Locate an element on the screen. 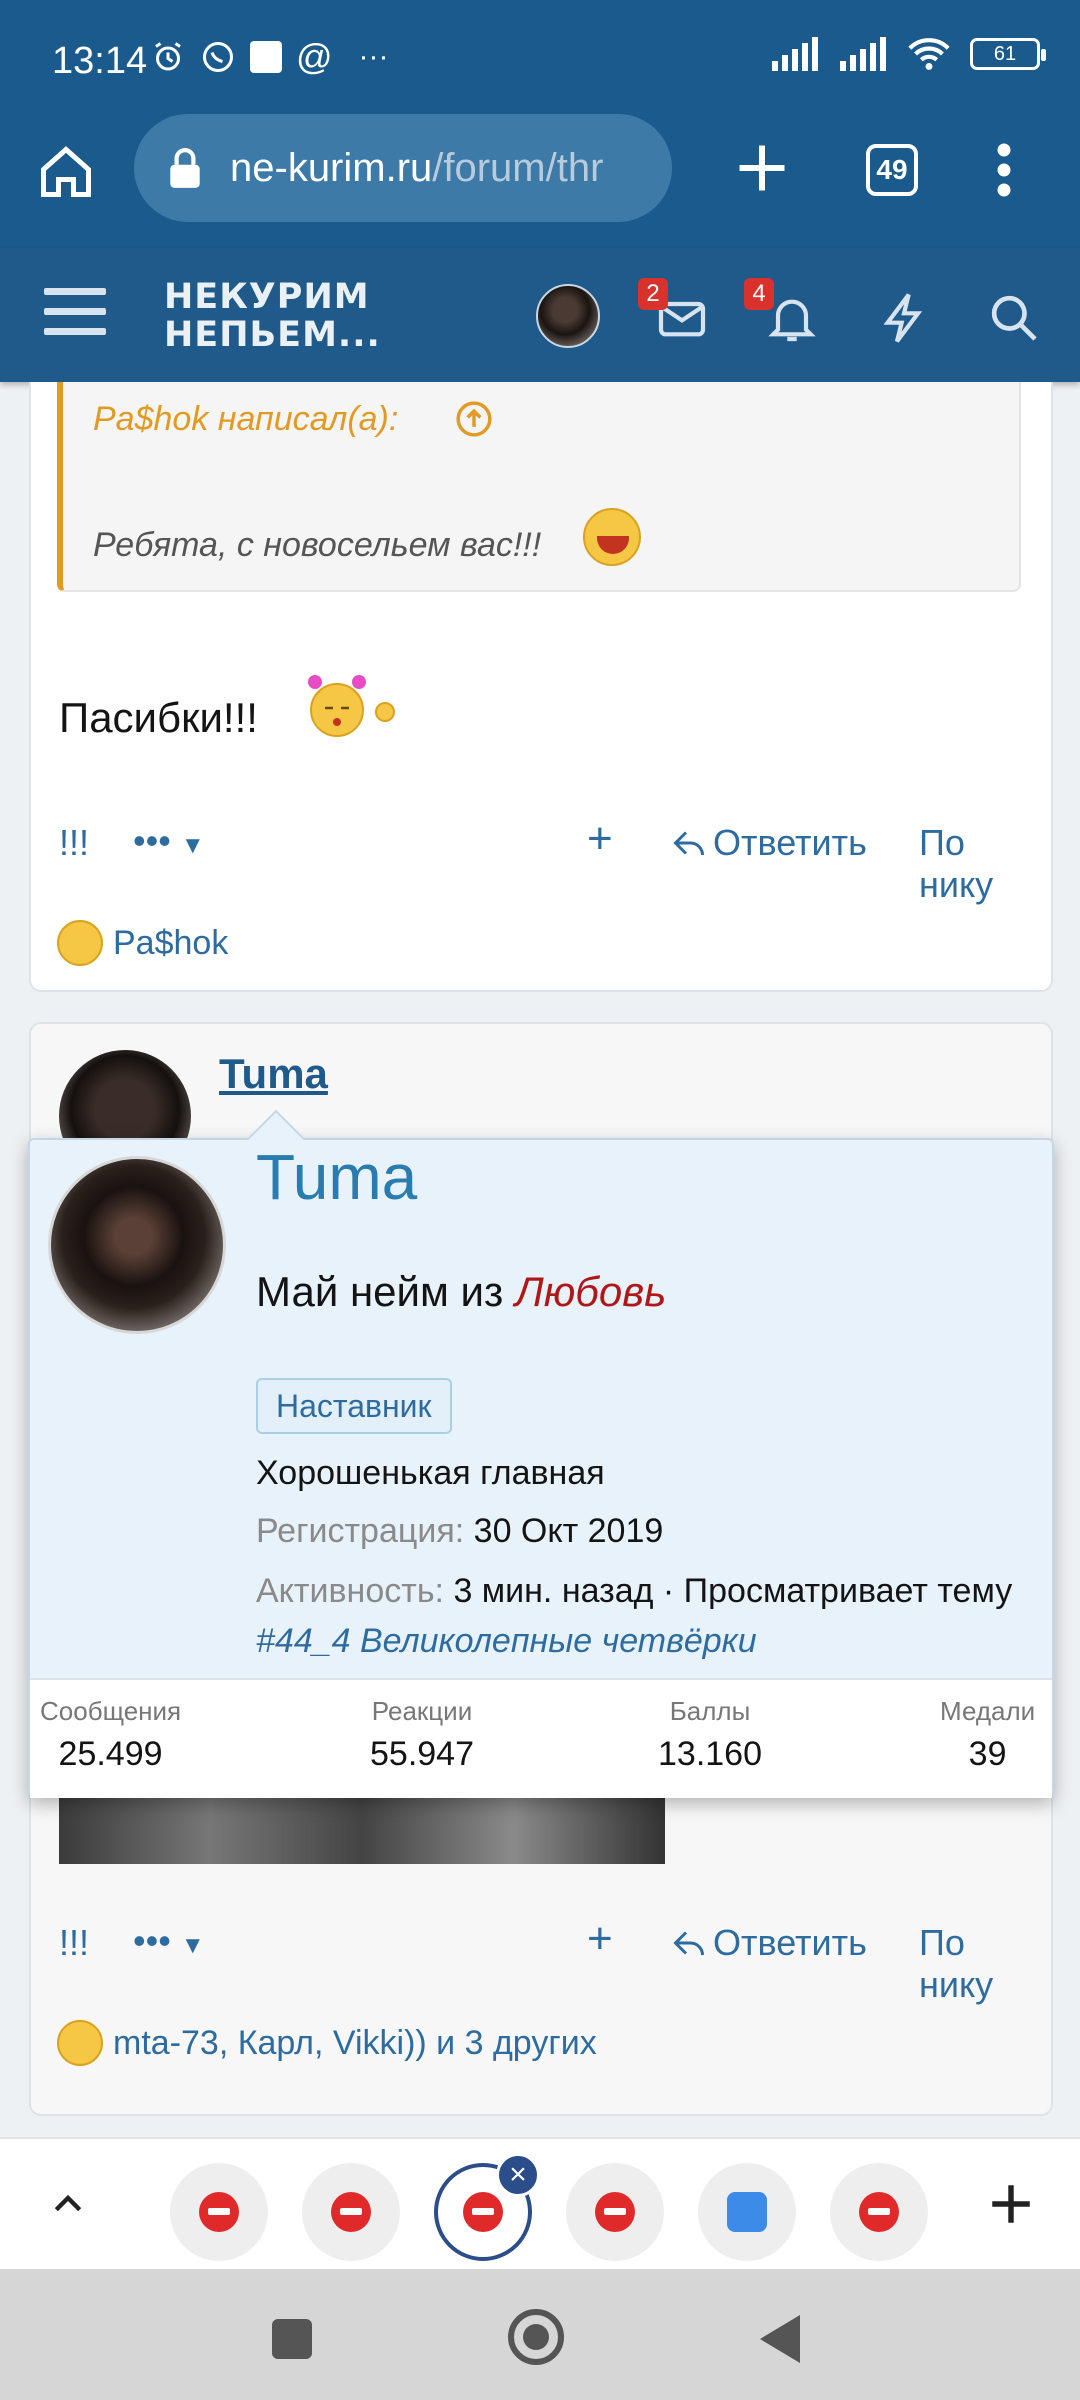  reactions-summary: Pa$hok is located at coordinates (142, 943).